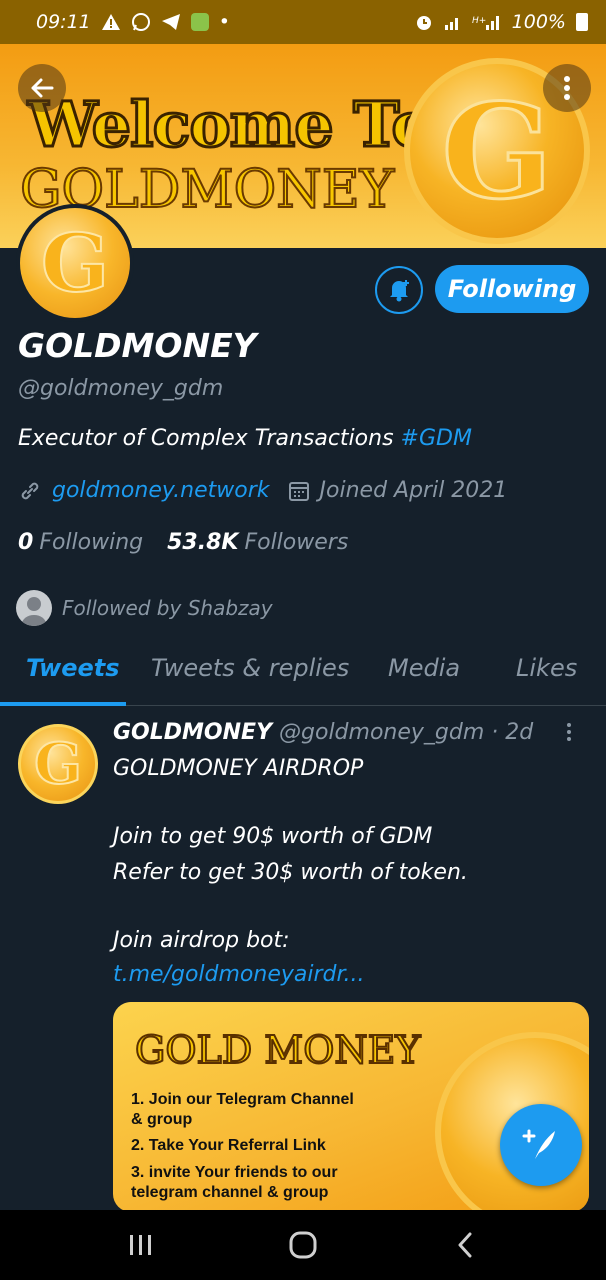 This screenshot has height=1280, width=606. I want to click on tab-tweets: Tweets, so click(73, 668).